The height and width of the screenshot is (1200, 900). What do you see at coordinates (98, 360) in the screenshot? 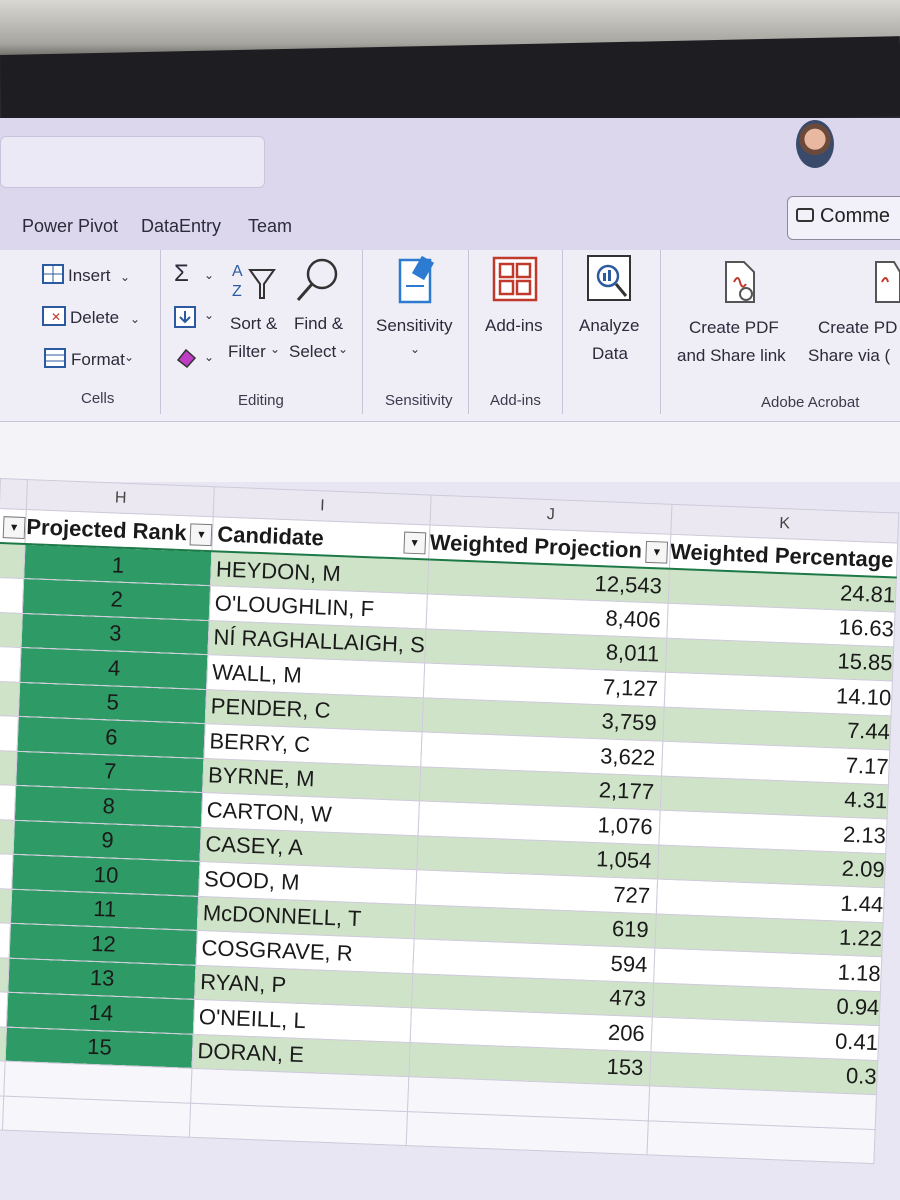
I see `format-button: Format` at bounding box center [98, 360].